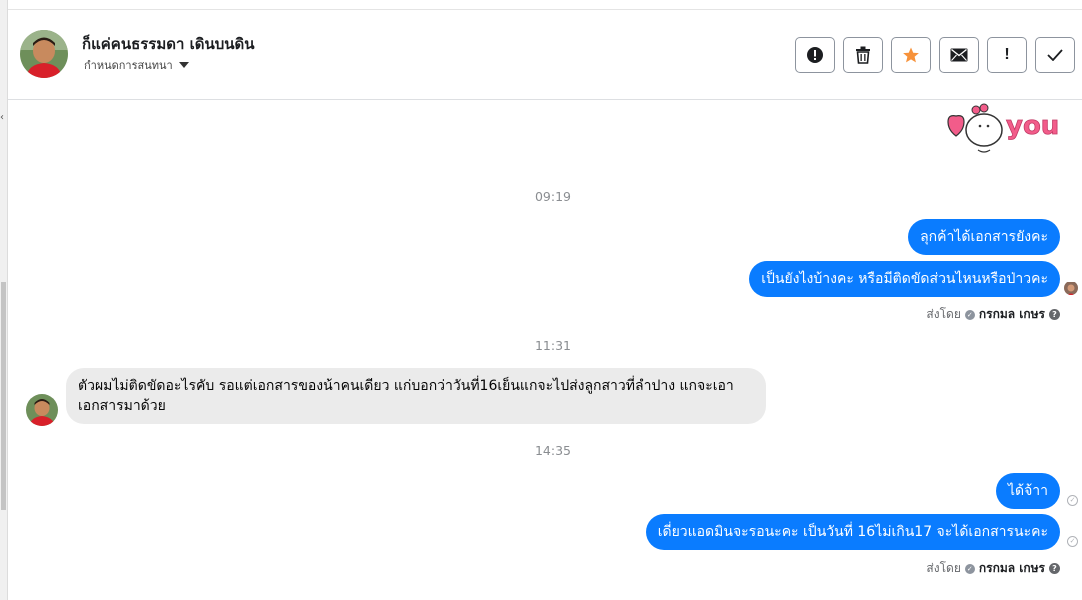  What do you see at coordinates (1071, 288) in the screenshot?
I see `sender-avatar` at bounding box center [1071, 288].